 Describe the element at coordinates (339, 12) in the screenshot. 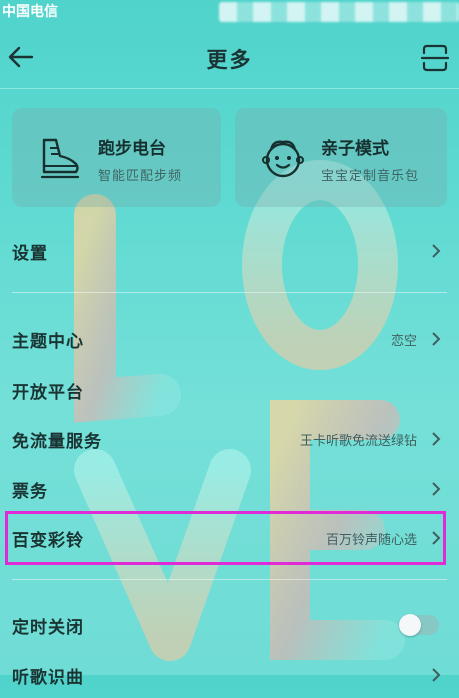

I see `status-icons-blurred` at that location.